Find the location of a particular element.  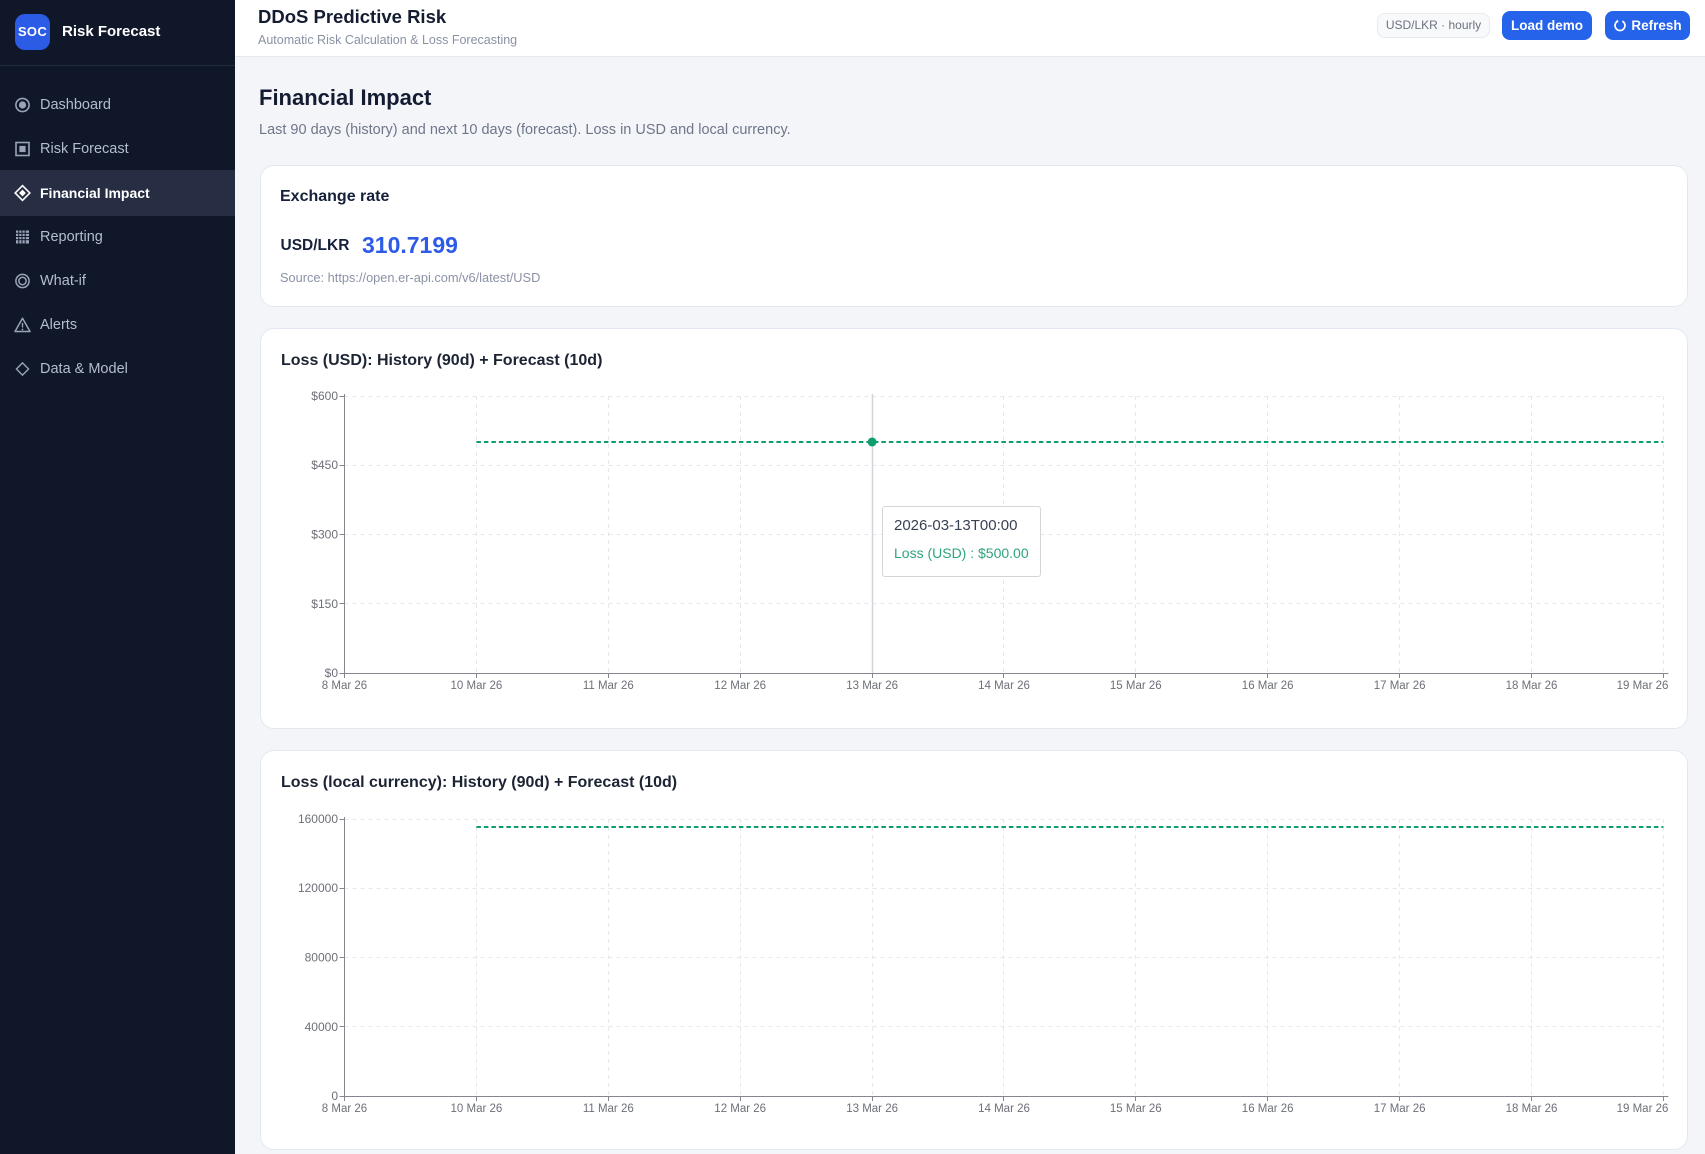

svg-text: 40000 is located at coordinates (322, 1027).